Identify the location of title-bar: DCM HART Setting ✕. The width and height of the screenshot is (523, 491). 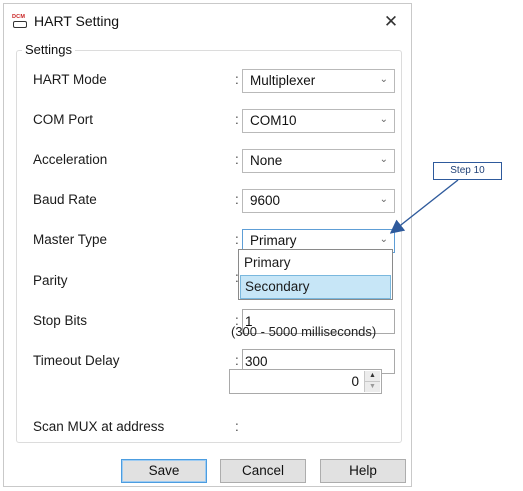
(207, 22).